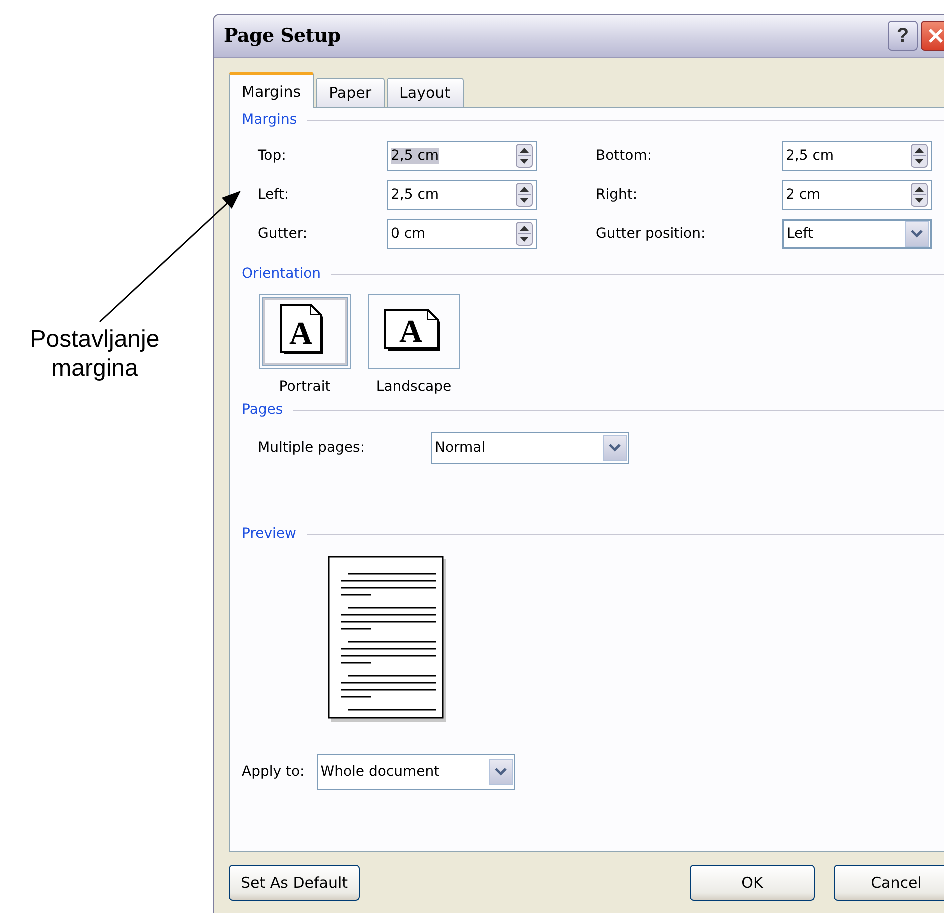 The width and height of the screenshot is (944, 913). Describe the element at coordinates (294, 883) in the screenshot. I see `dialog-button: Set As Default` at that location.